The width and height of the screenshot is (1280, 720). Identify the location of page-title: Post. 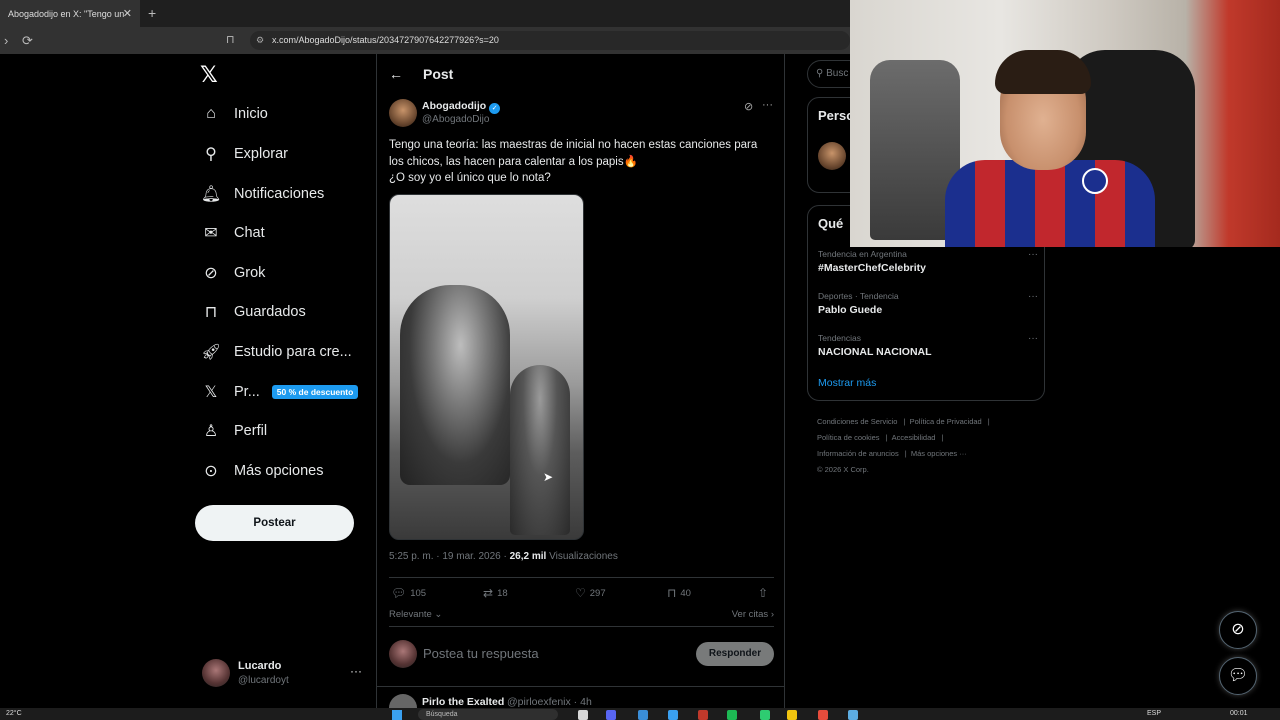
(438, 74).